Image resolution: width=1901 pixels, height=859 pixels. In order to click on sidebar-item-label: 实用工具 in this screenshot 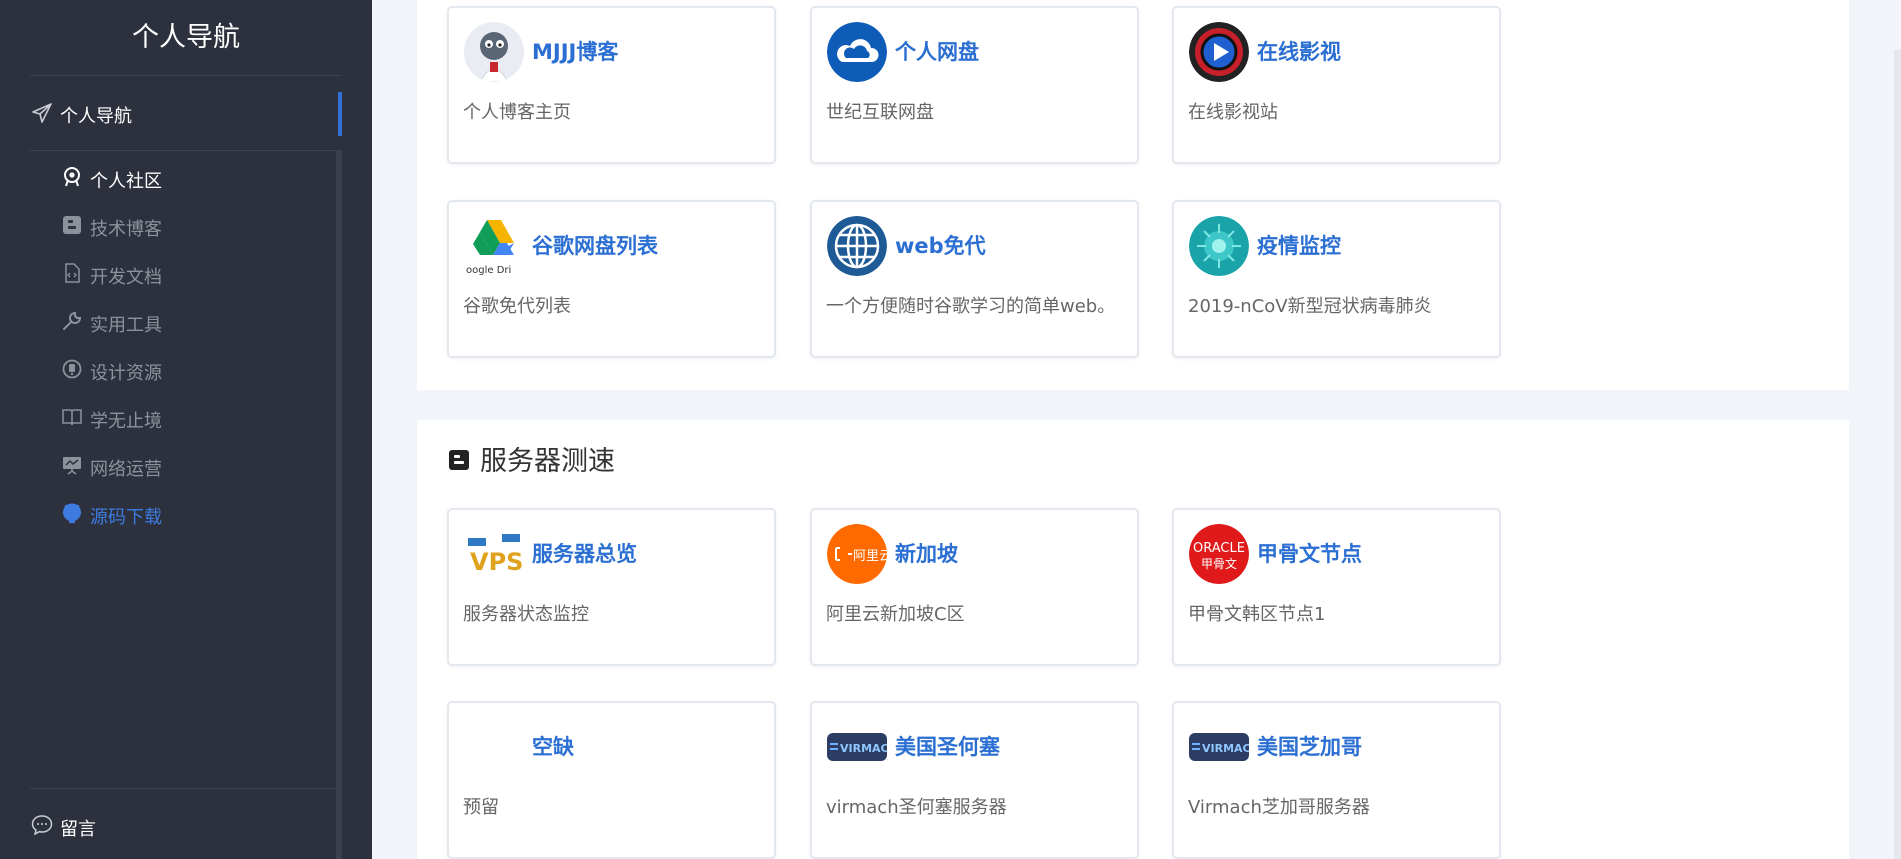, I will do `click(126, 325)`.